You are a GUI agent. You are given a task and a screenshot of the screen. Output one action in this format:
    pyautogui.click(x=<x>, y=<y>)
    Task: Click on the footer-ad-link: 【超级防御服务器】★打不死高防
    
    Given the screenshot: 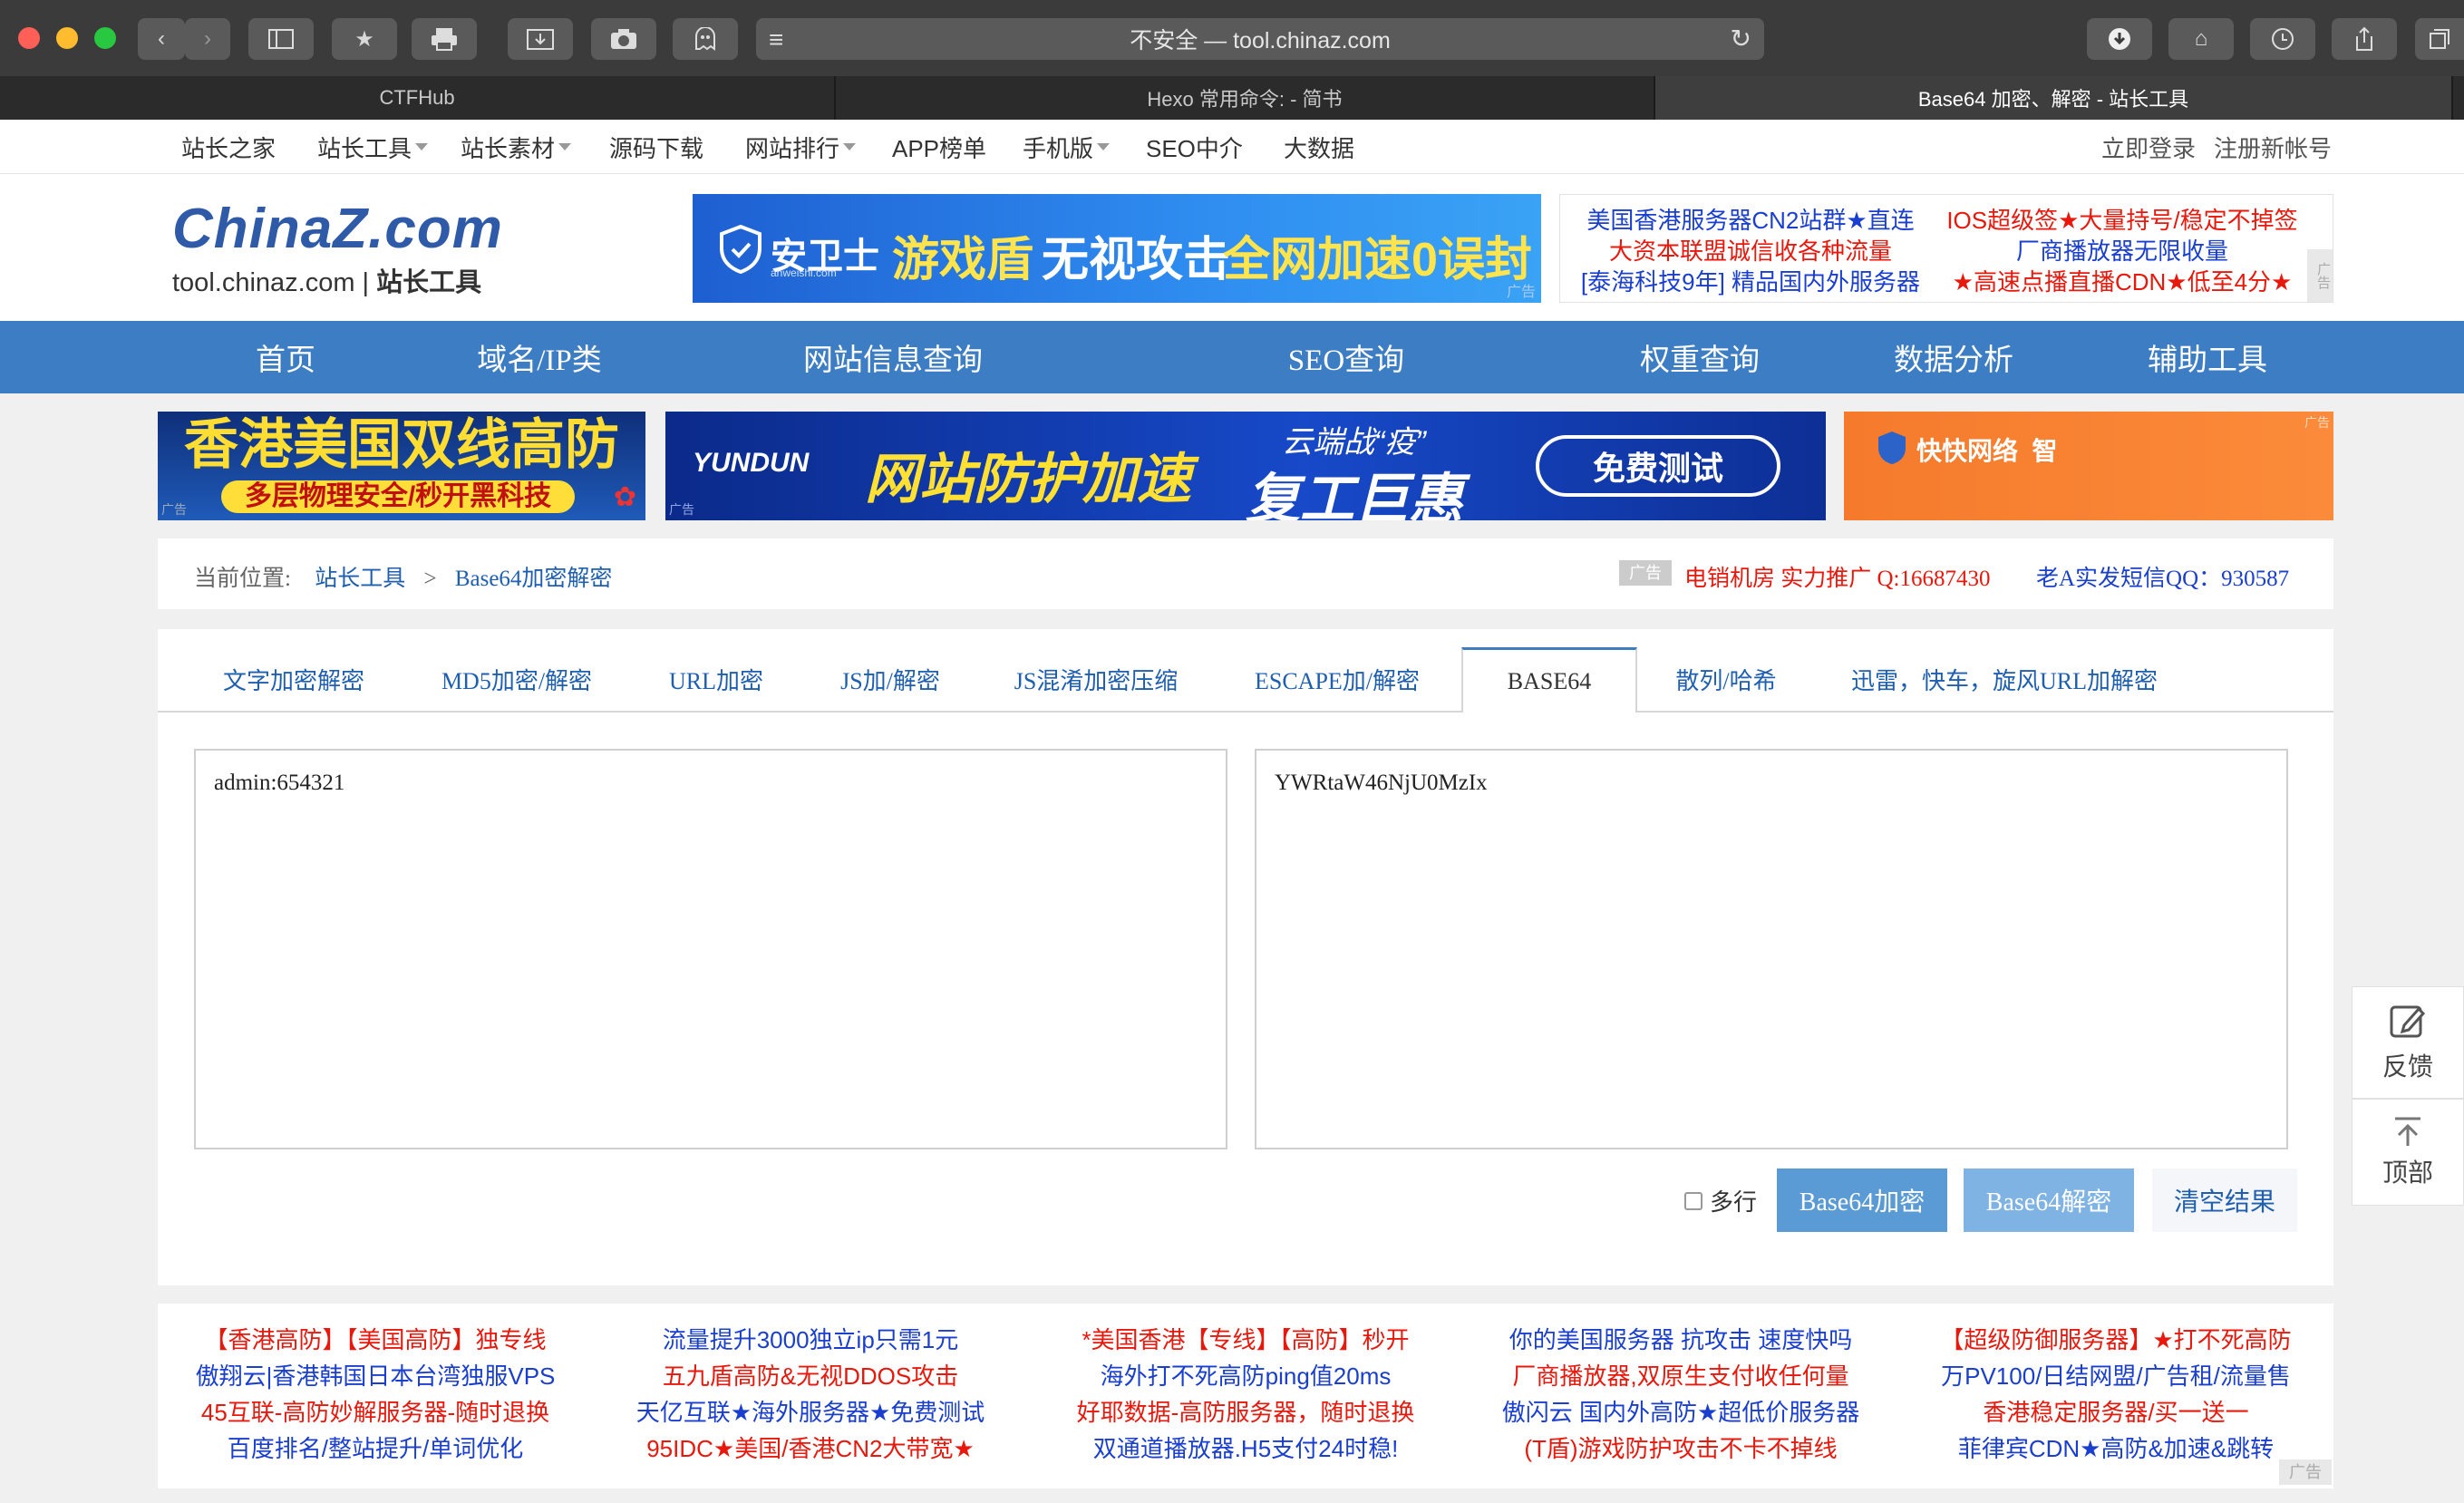 What is the action you would take?
    pyautogui.click(x=2115, y=1338)
    